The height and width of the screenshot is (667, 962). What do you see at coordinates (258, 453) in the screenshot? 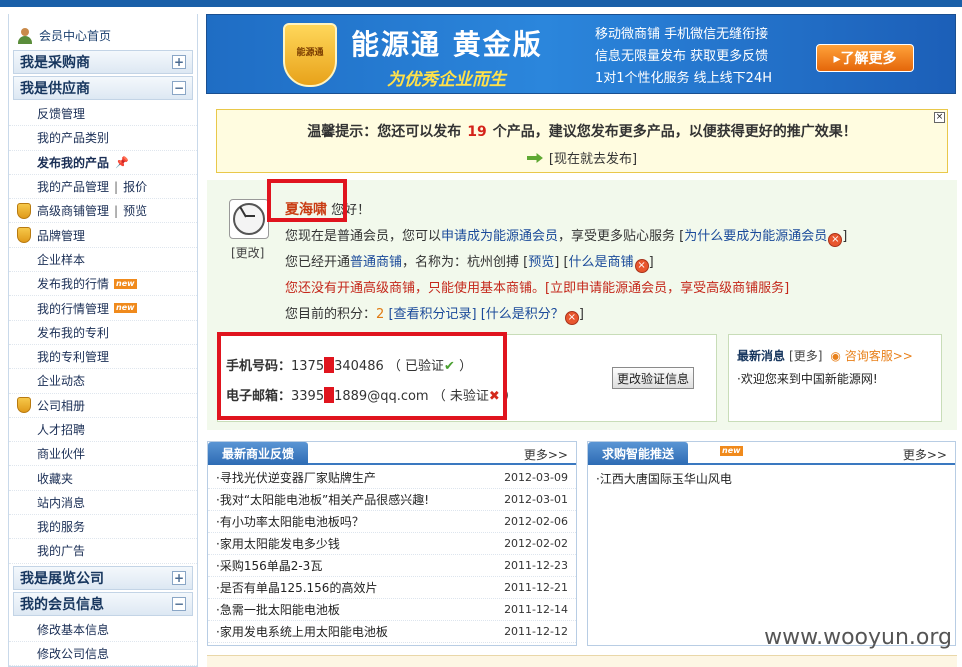
I see `tab-feedback: 最新商业反馈` at bounding box center [258, 453].